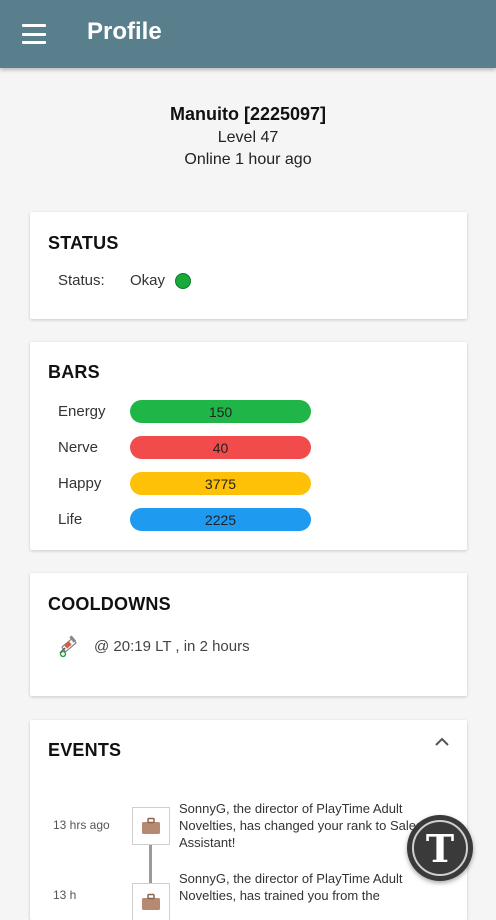  Describe the element at coordinates (248, 34) in the screenshot. I see `app-bar: Profile` at that location.